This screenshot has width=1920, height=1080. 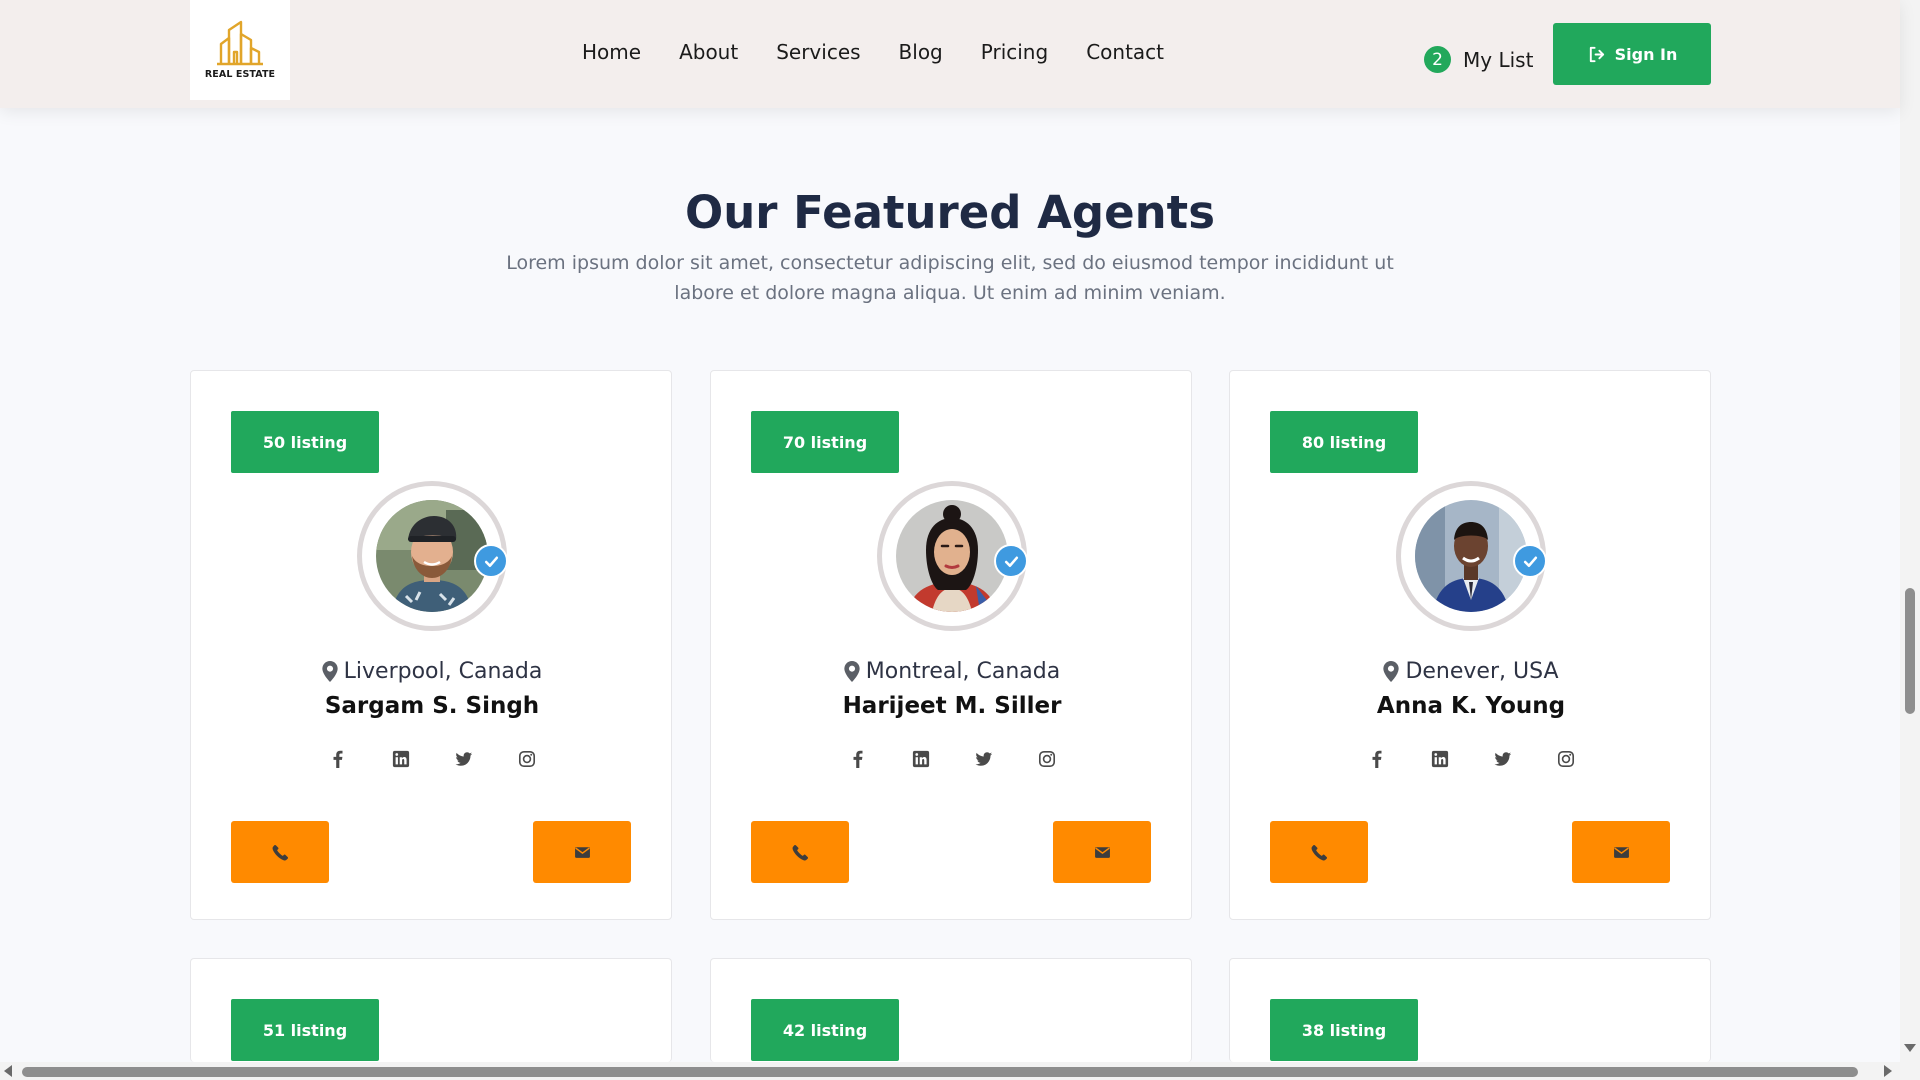 What do you see at coordinates (305, 442) in the screenshot?
I see `listing-badge: 50 listing` at bounding box center [305, 442].